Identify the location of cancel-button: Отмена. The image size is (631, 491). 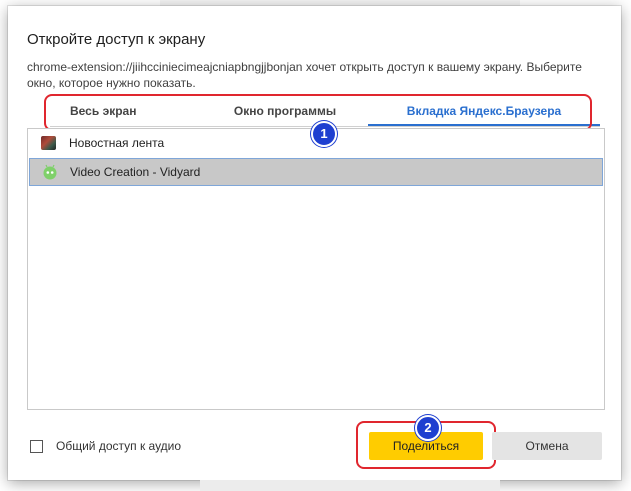
(547, 446).